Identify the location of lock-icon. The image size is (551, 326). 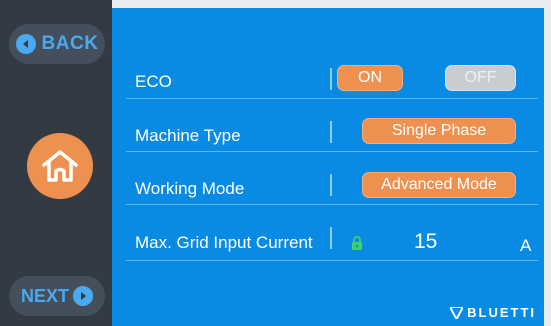
(357, 243).